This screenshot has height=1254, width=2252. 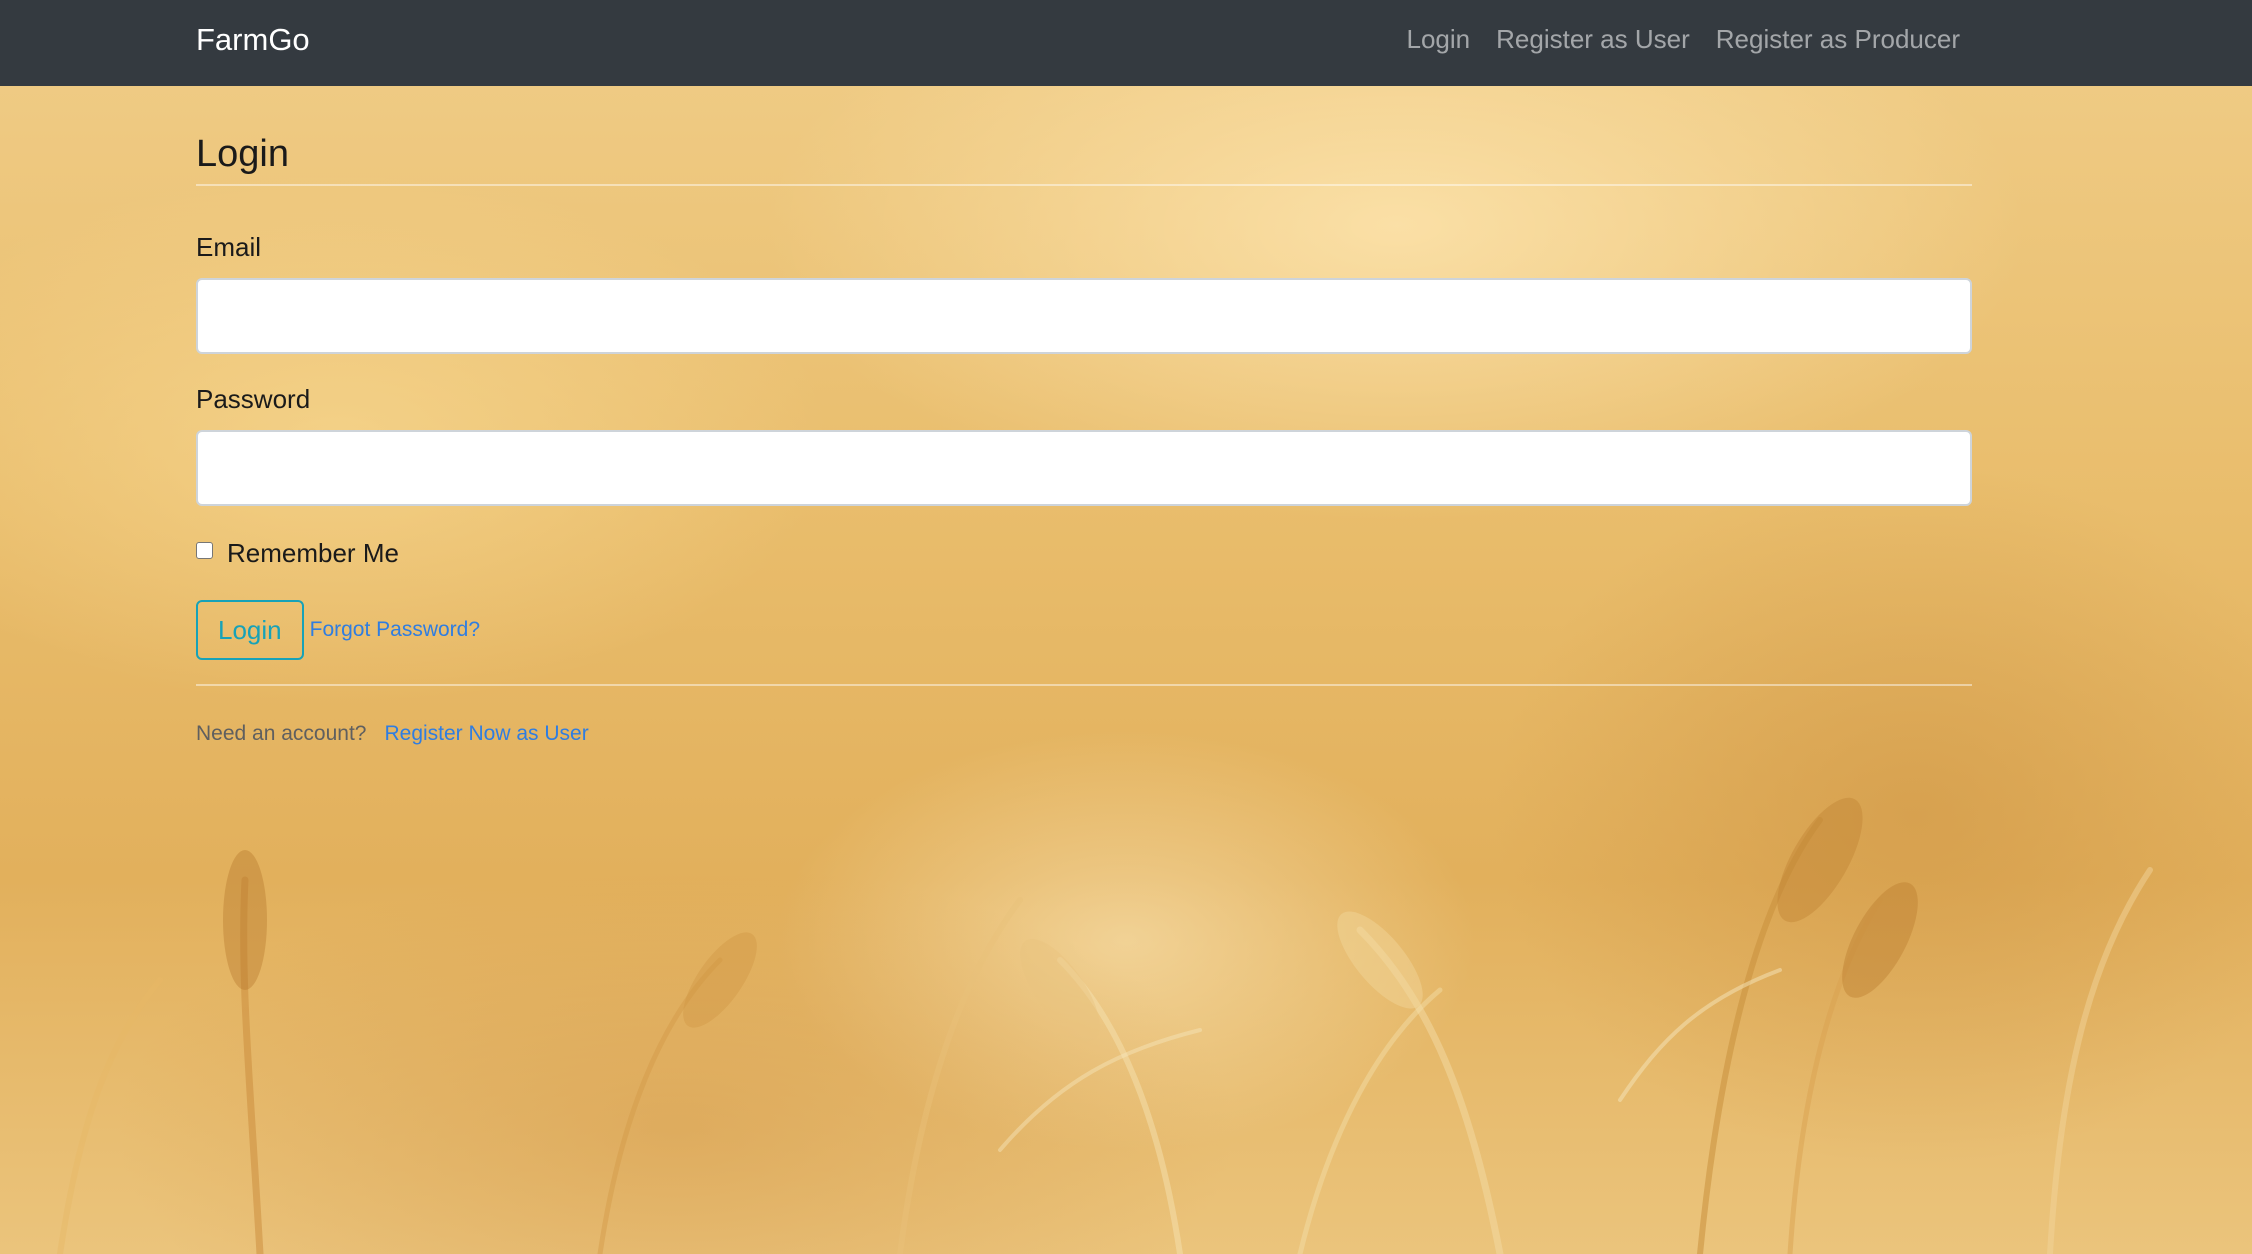 I want to click on login-submit-button: Login, so click(x=250, y=630).